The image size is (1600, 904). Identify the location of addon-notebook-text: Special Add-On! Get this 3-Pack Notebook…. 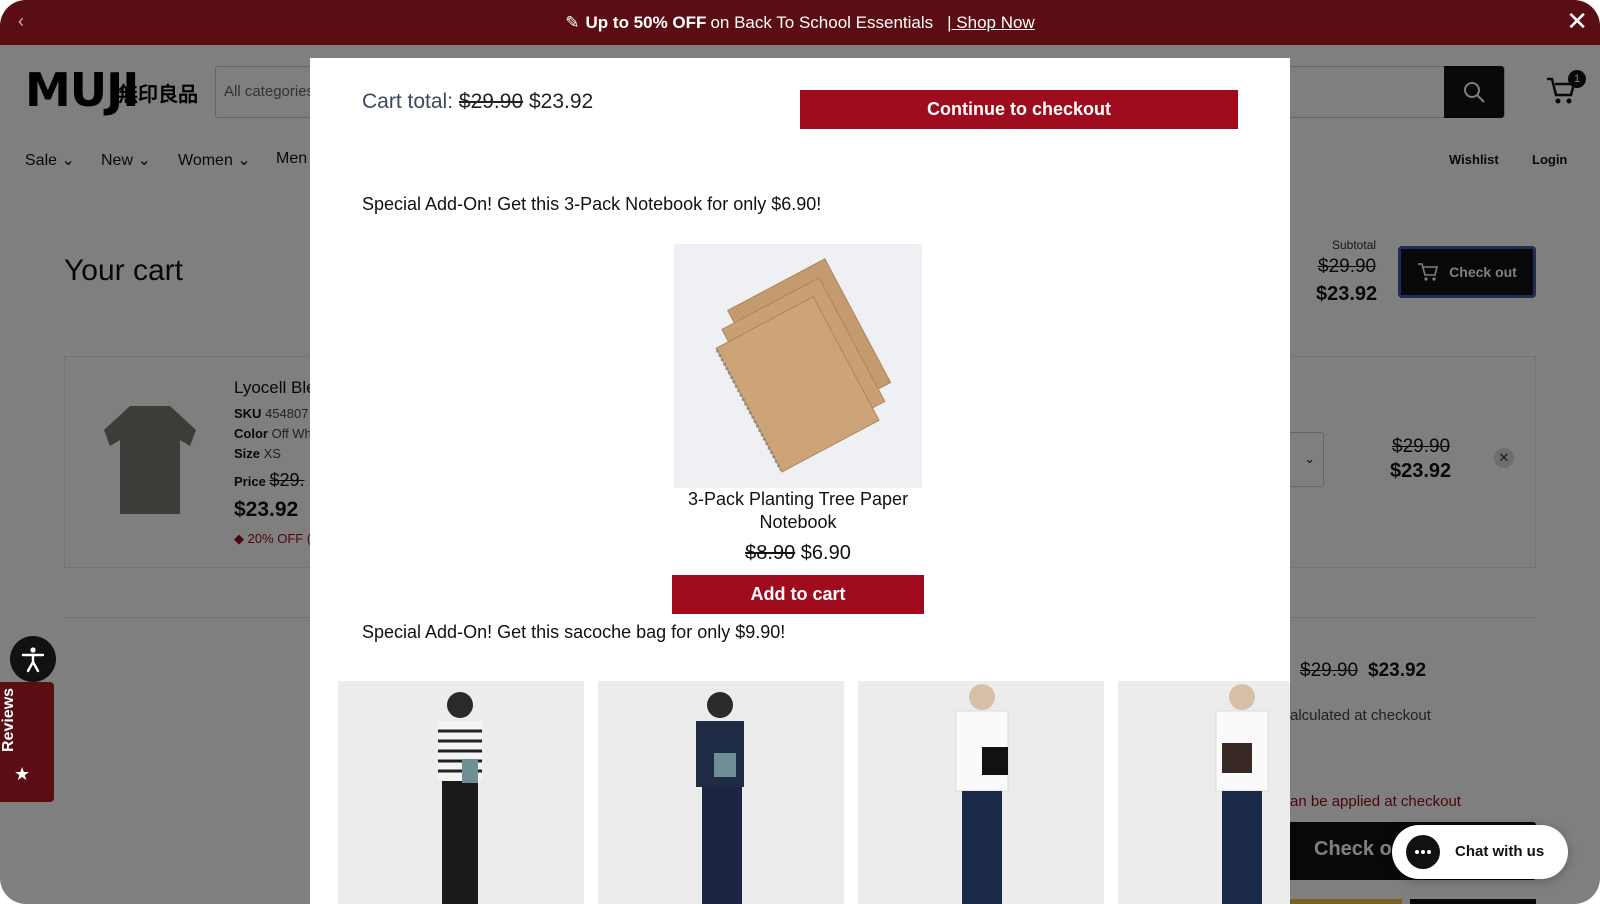
(592, 204).